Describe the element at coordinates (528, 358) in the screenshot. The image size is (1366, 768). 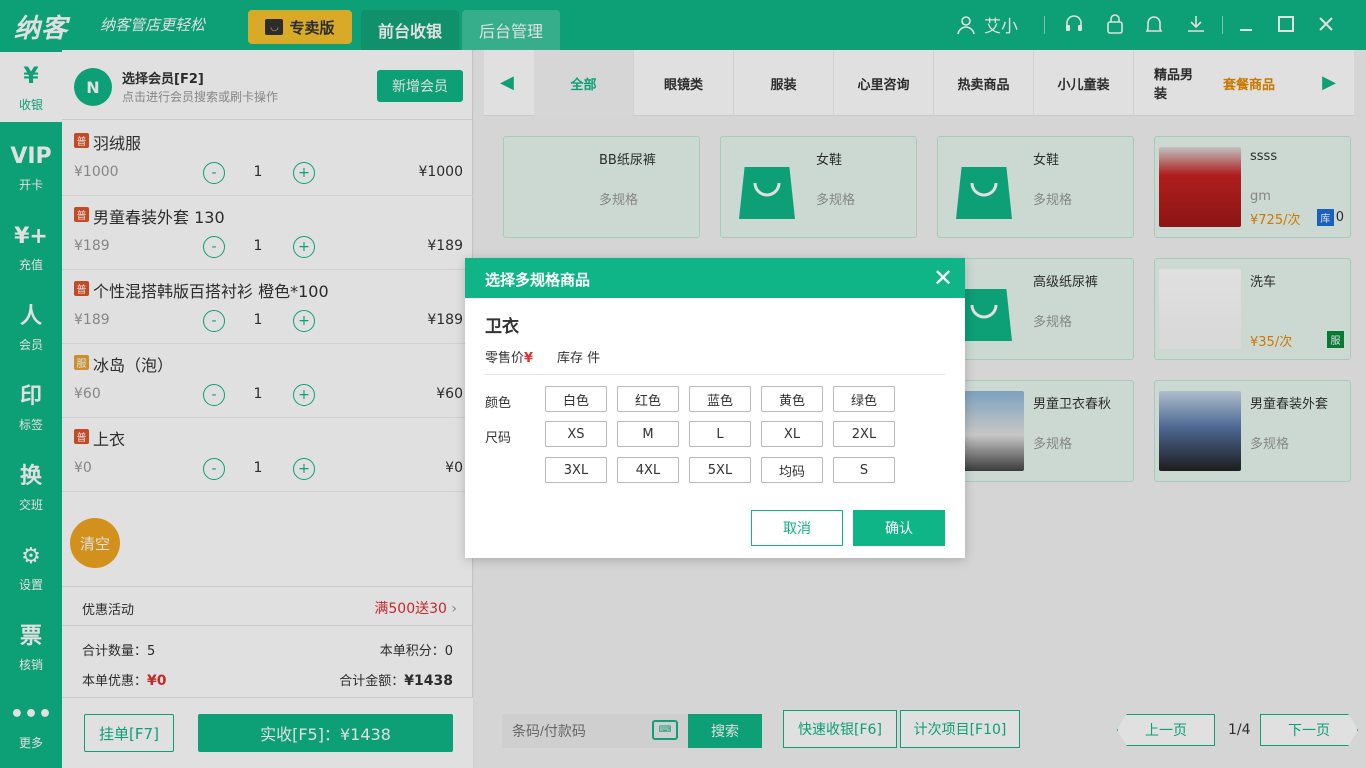
I see `retail-price-symbol: ¥` at that location.